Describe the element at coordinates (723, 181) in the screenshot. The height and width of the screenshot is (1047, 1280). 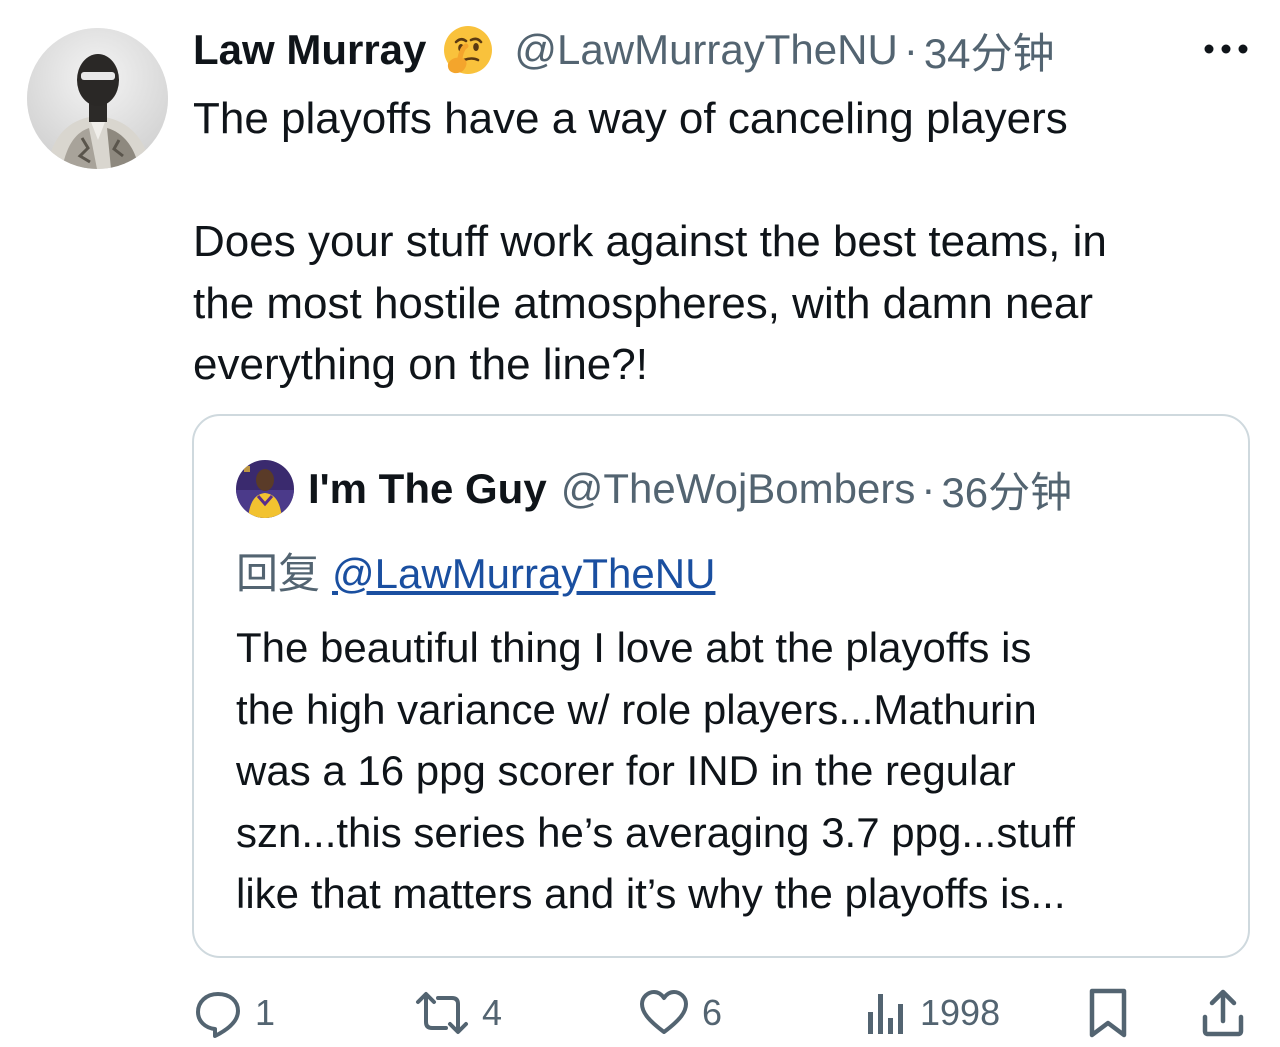
I see `tweet-text-blank-line` at that location.